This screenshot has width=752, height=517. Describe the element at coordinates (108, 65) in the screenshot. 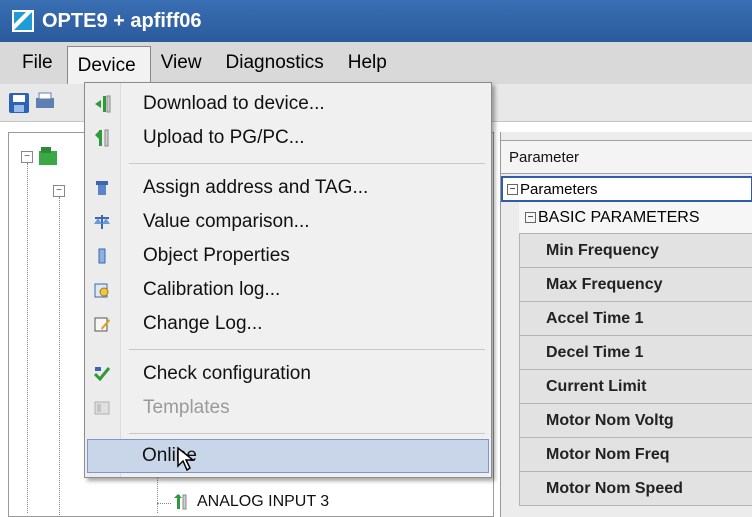

I see `menu-device: Device` at that location.